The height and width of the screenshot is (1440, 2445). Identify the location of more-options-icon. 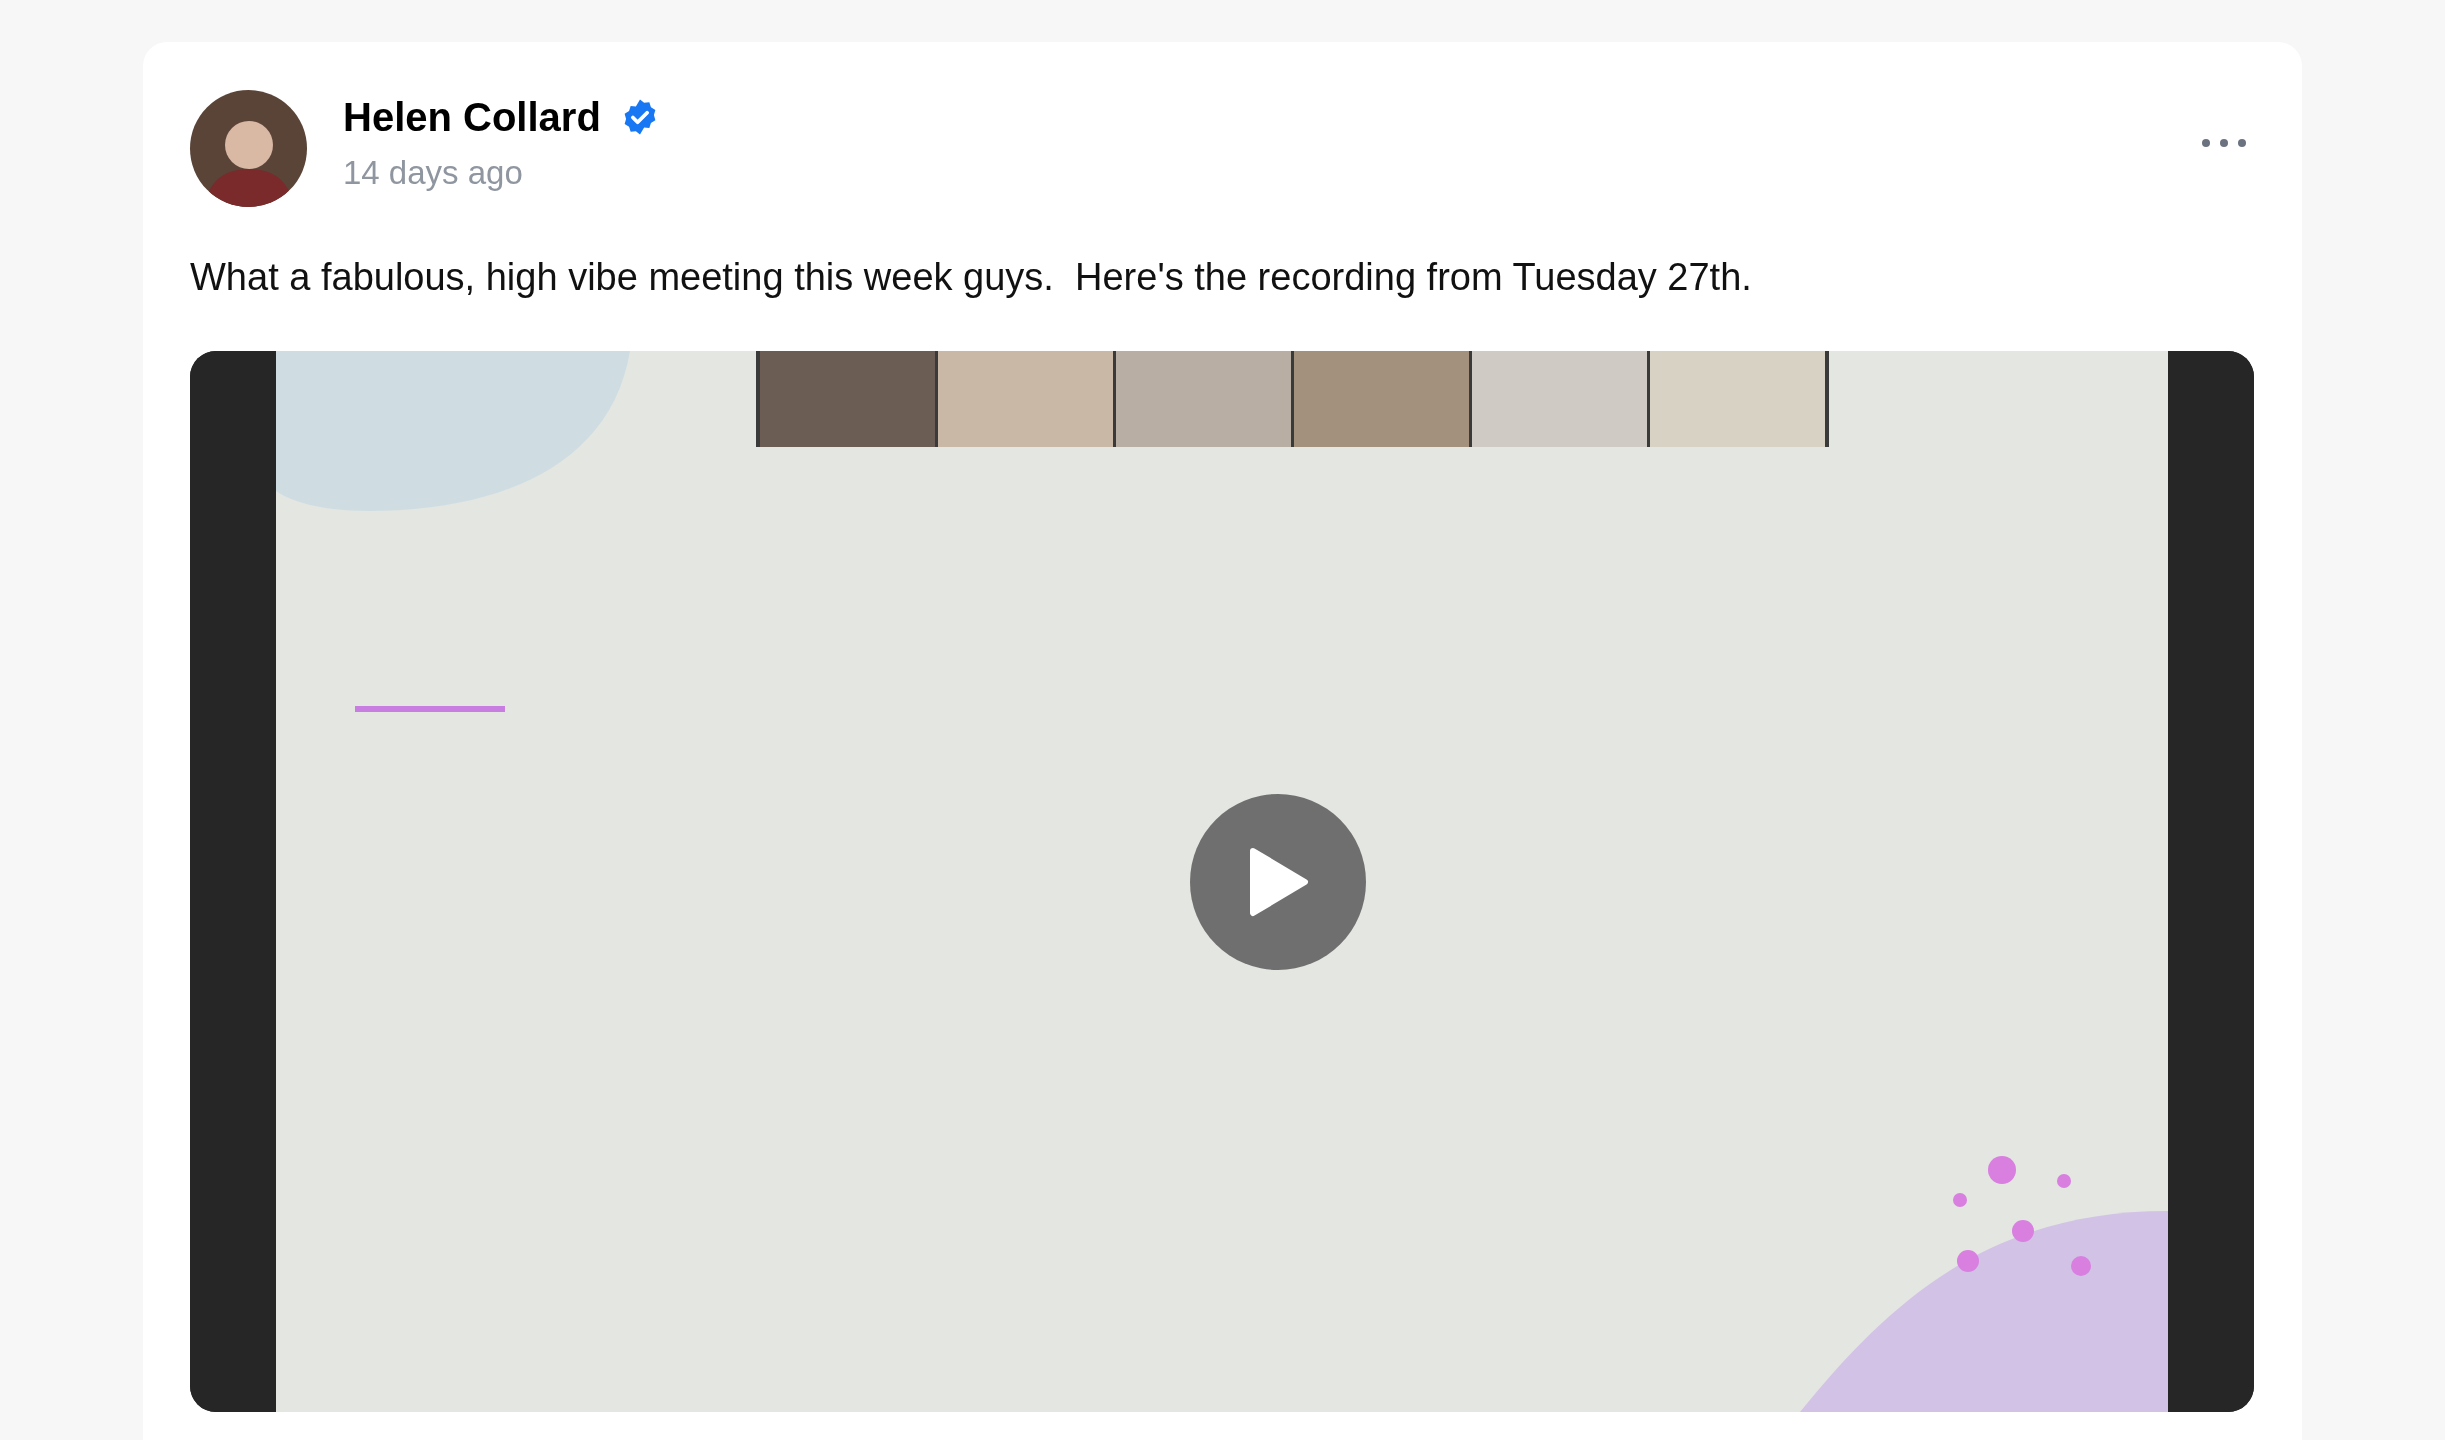
(2224, 143).